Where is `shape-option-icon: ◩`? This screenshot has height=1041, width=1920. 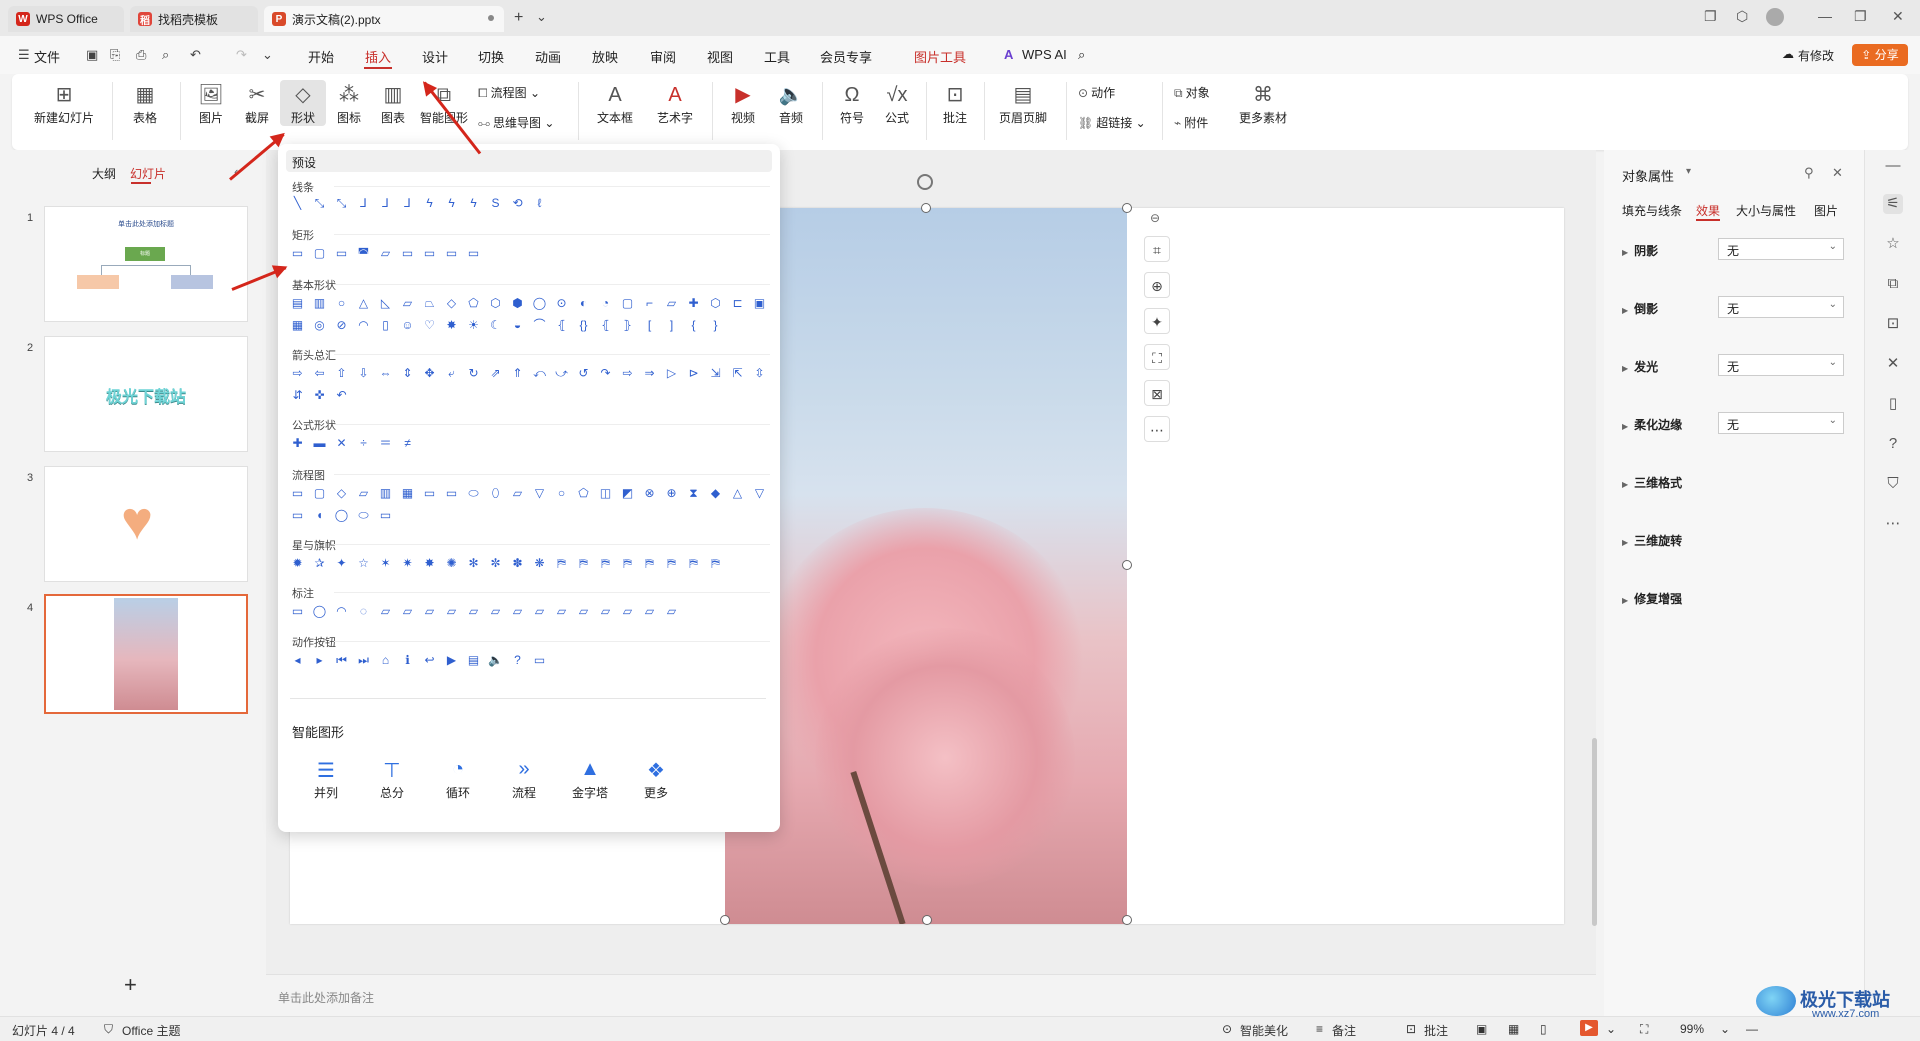 shape-option-icon: ◩ is located at coordinates (627, 493).